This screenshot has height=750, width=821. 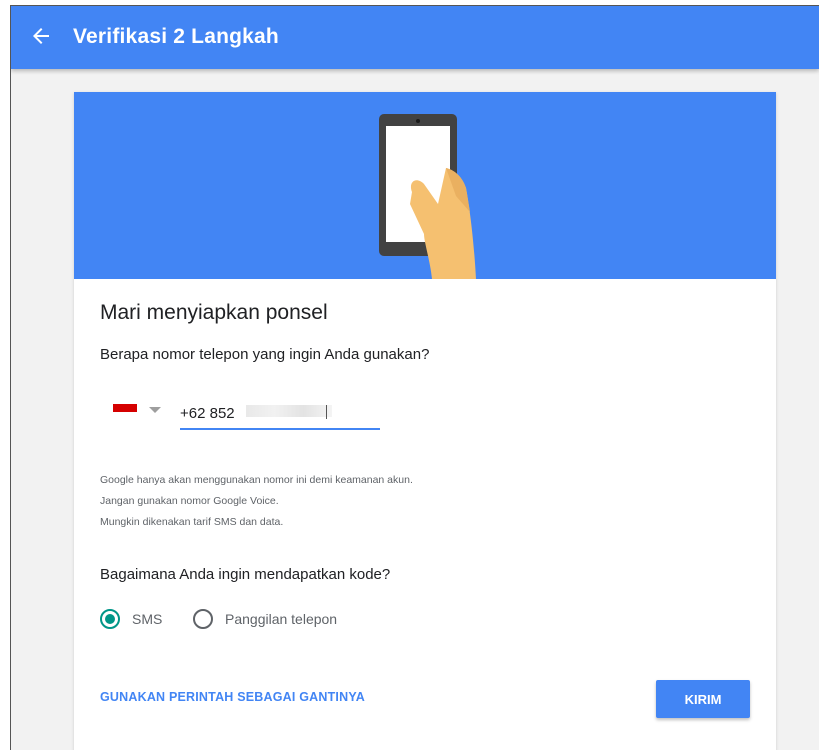 I want to click on use-prompt-link: GUNAKAN PERINTAH SEBAGAI GANTINYA, so click(x=232, y=697).